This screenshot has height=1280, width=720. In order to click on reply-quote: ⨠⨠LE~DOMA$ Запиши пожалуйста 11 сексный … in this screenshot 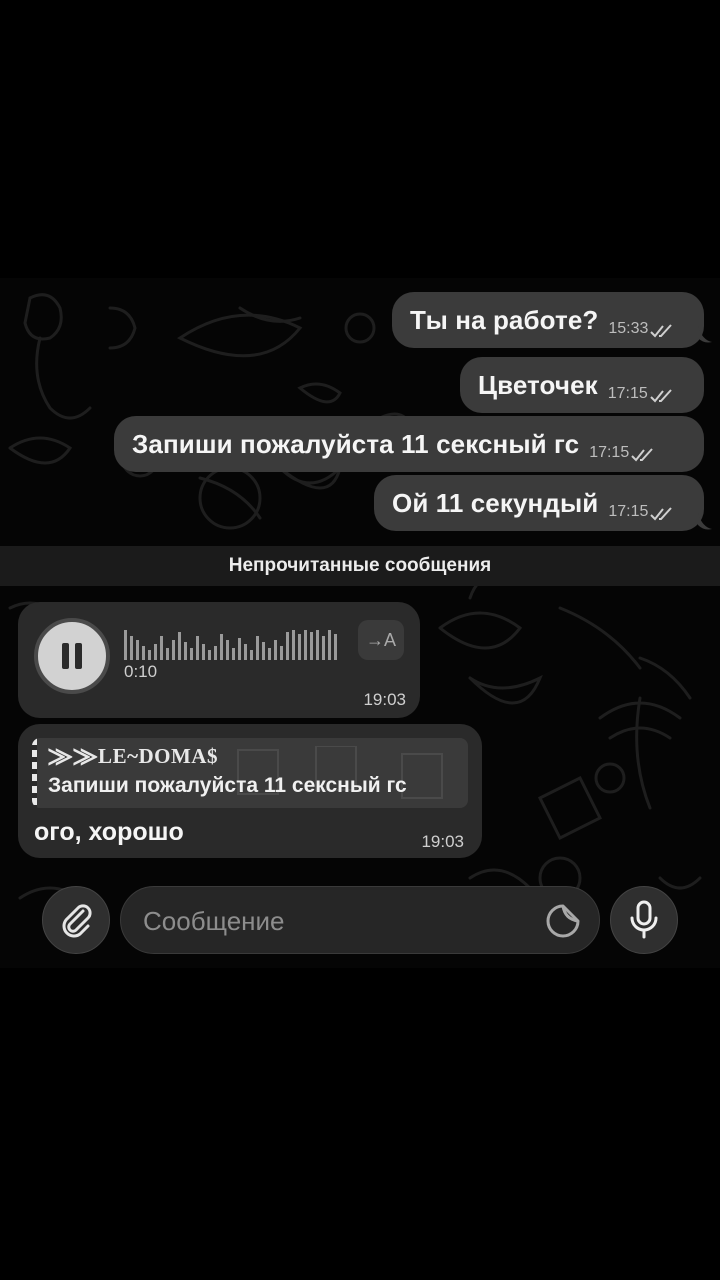, I will do `click(250, 773)`.